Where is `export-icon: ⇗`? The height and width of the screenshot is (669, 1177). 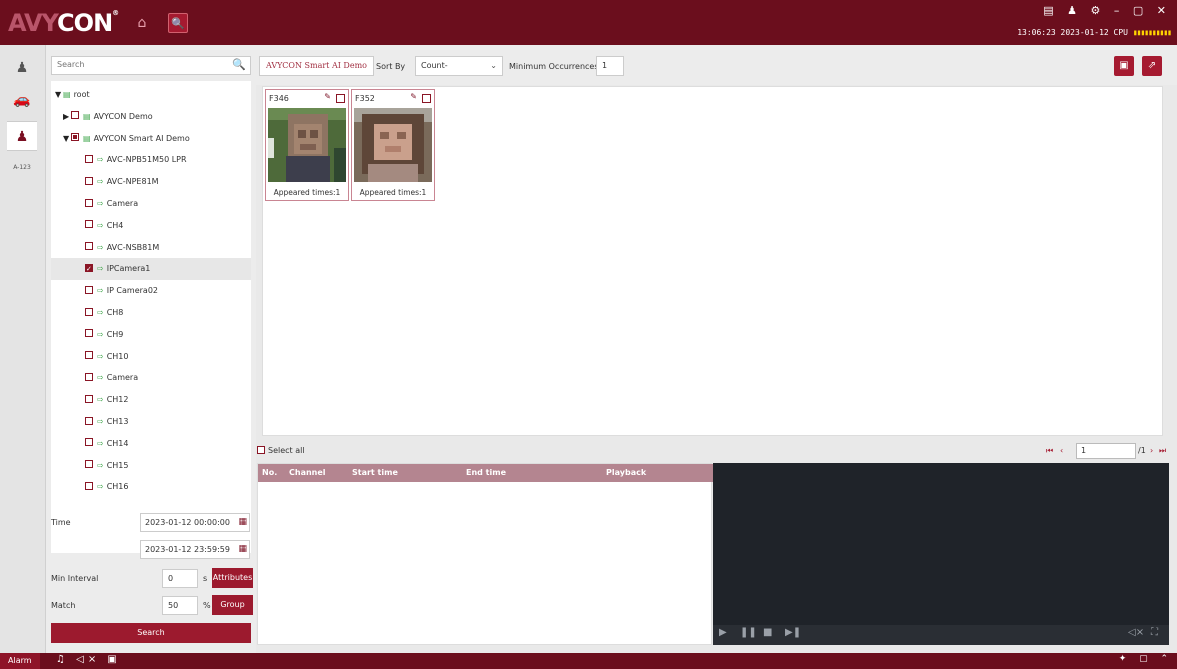
export-icon: ⇗ is located at coordinates (1152, 66).